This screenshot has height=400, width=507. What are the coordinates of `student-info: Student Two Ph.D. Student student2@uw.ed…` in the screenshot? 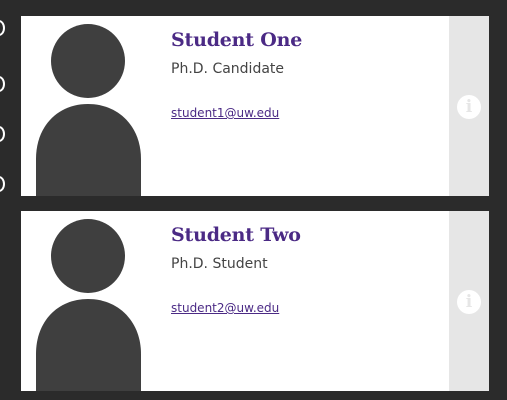 It's located at (306, 269).